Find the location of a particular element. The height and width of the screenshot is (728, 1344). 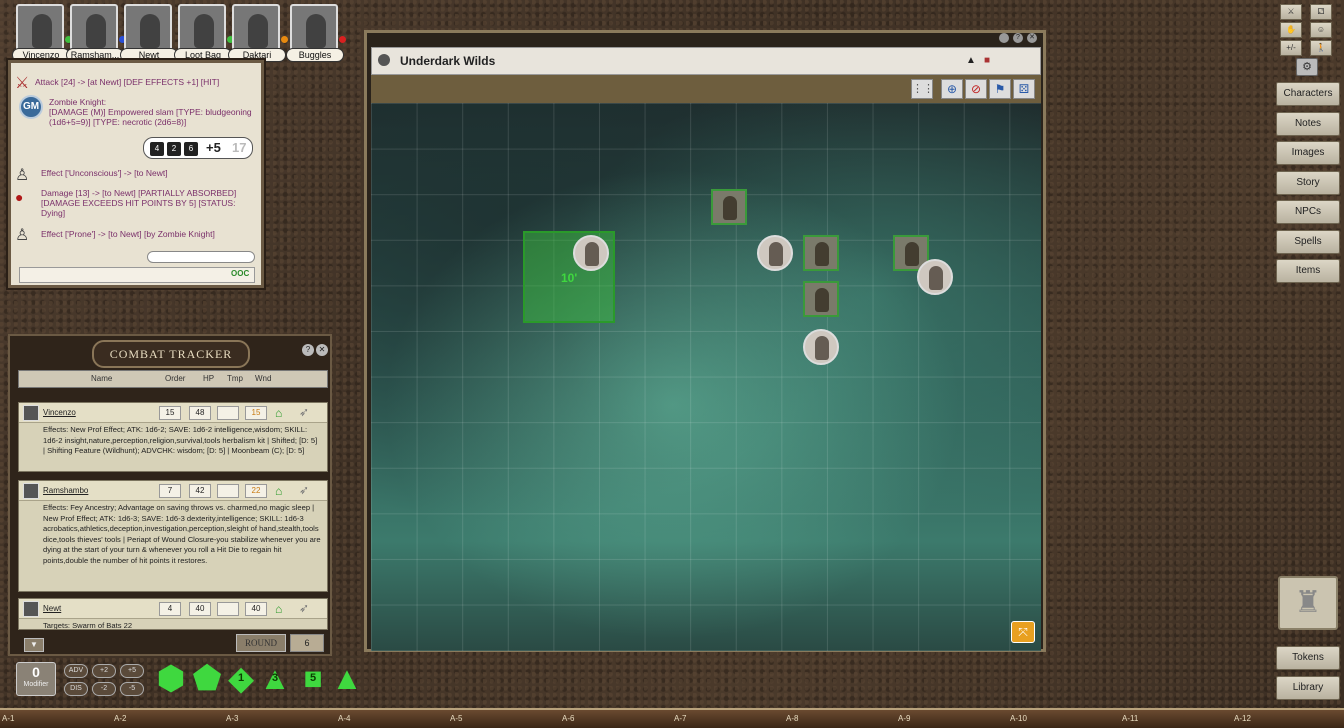

combatant-name: Ramshambo is located at coordinates (65, 490).